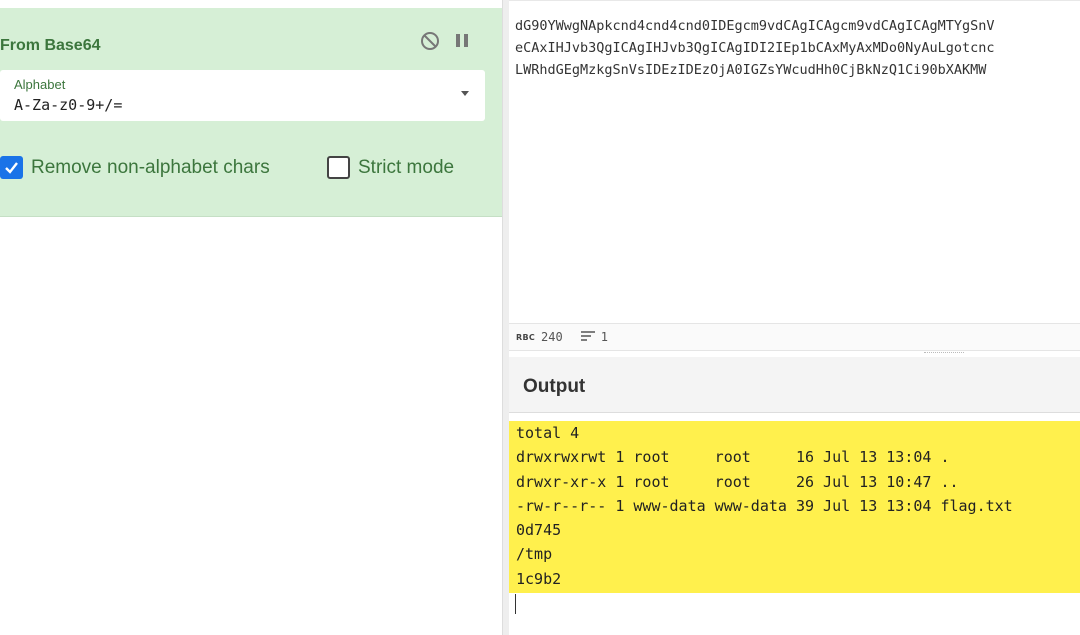 The height and width of the screenshot is (635, 1080). I want to click on checkbox-unchecked-icon, so click(338, 167).